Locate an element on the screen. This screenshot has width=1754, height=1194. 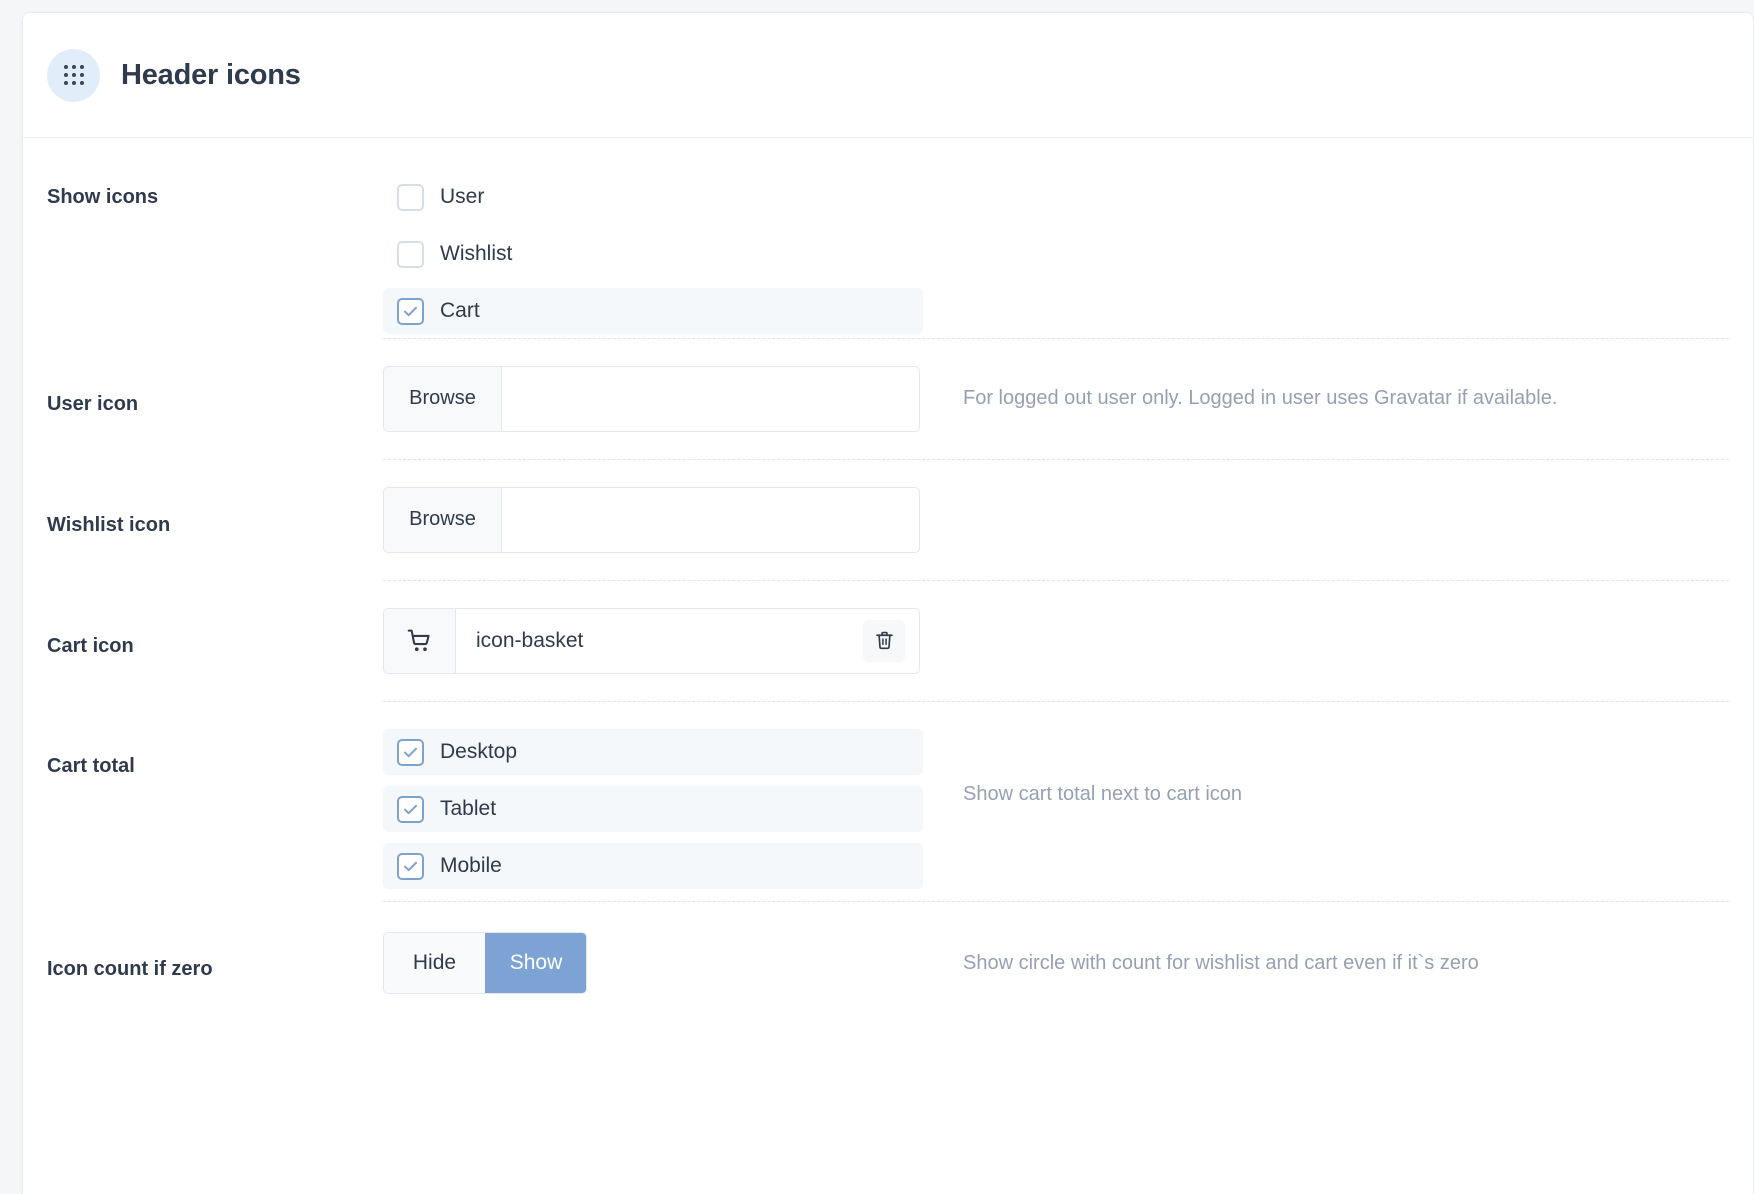
icon-count-toggle-control: Hide Show is located at coordinates (653, 963).